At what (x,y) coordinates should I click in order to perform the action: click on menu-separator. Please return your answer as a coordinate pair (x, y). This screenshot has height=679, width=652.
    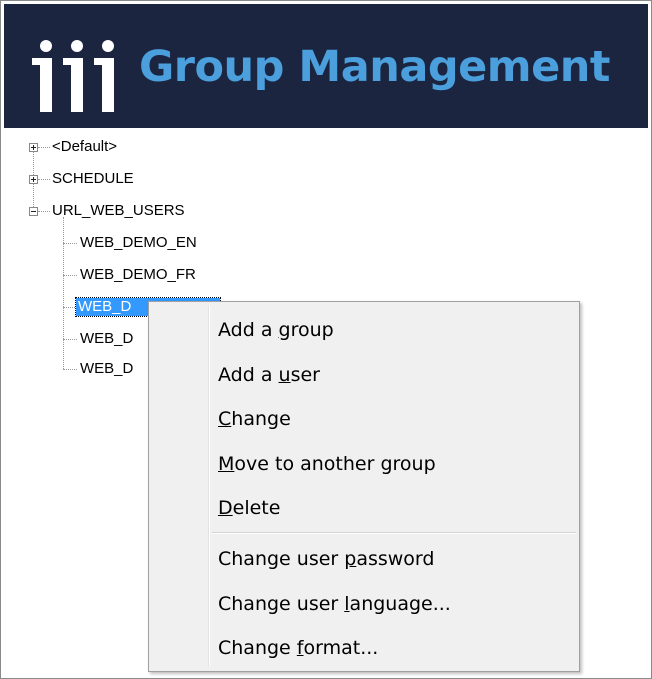
    Looking at the image, I should click on (394, 533).